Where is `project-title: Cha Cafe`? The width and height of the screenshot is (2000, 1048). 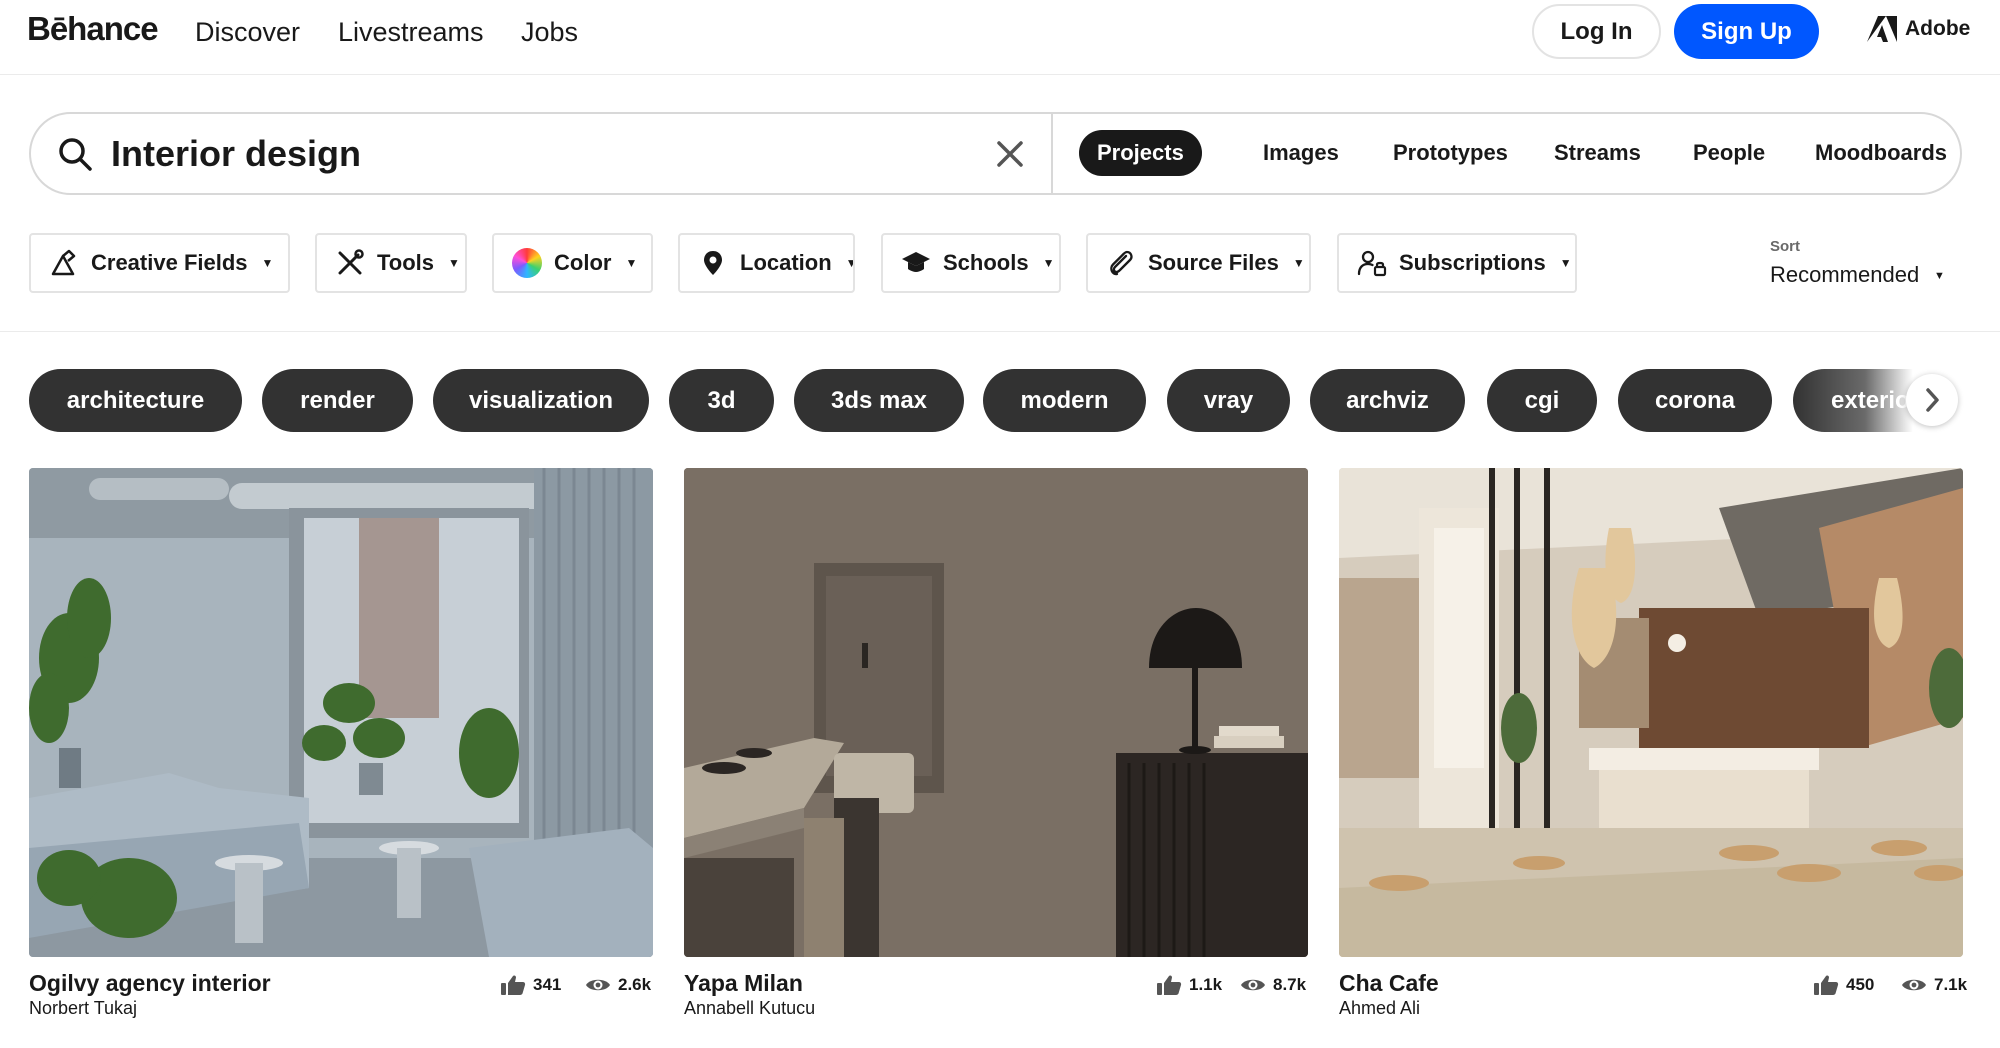 project-title: Cha Cafe is located at coordinates (1389, 983).